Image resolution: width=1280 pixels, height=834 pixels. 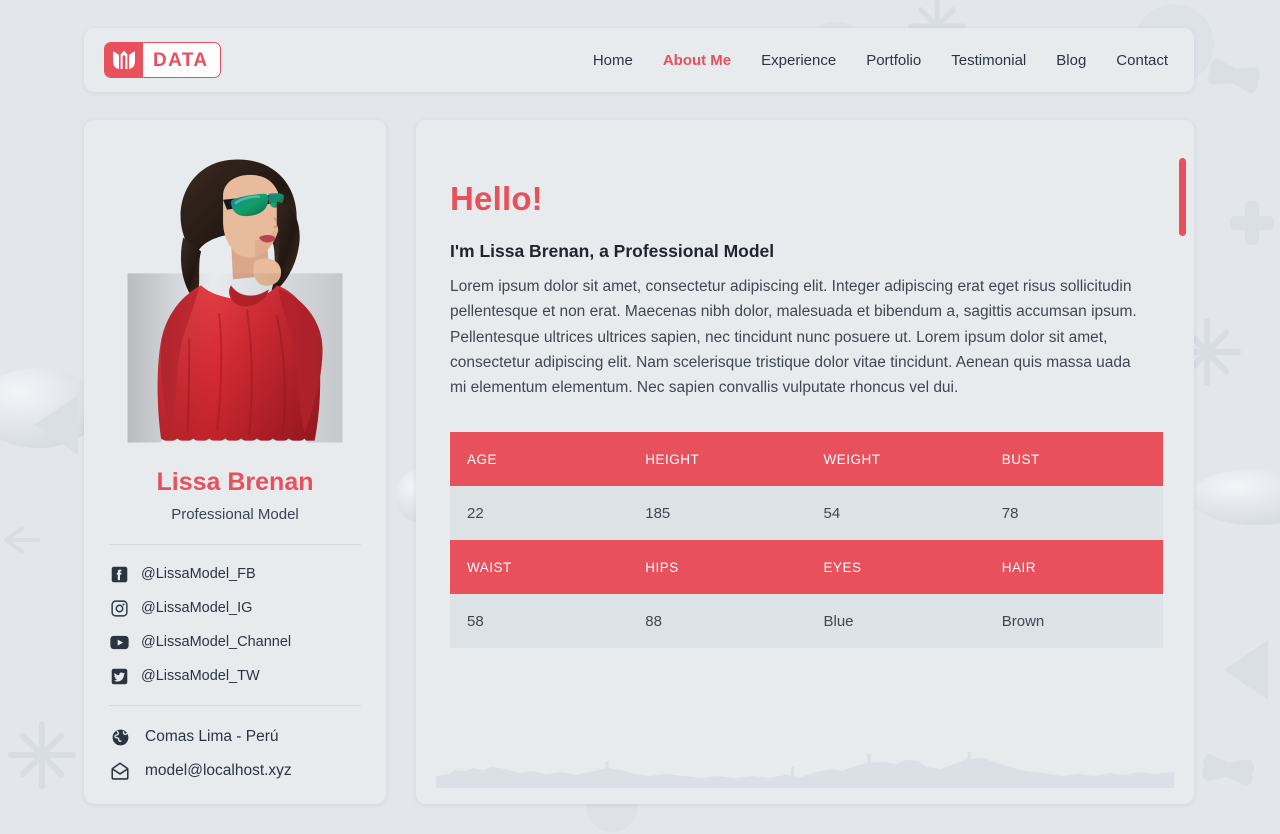 What do you see at coordinates (895, 621) in the screenshot?
I see `table-cell-eyes: Blue` at bounding box center [895, 621].